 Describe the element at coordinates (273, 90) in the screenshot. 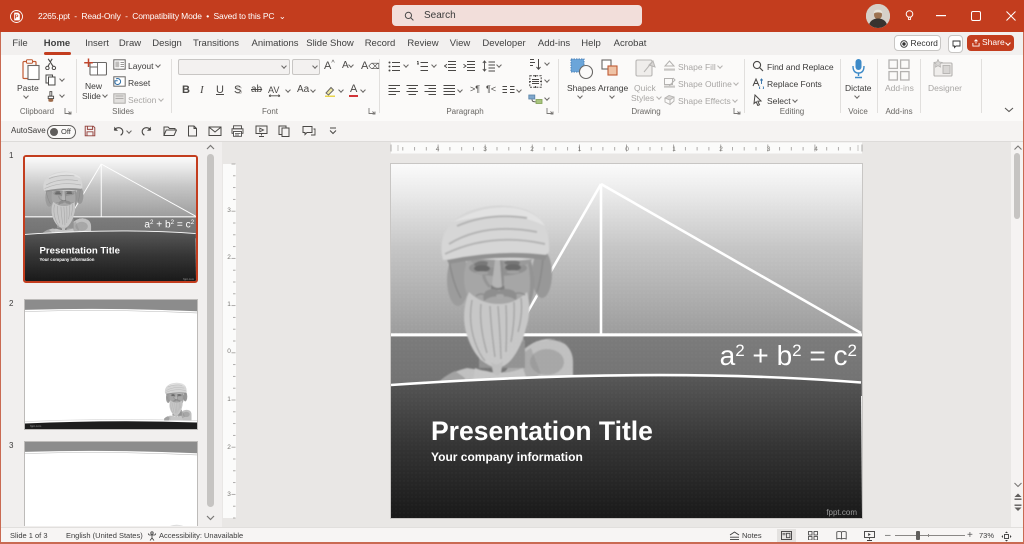

I see `svg-text: AV` at that location.